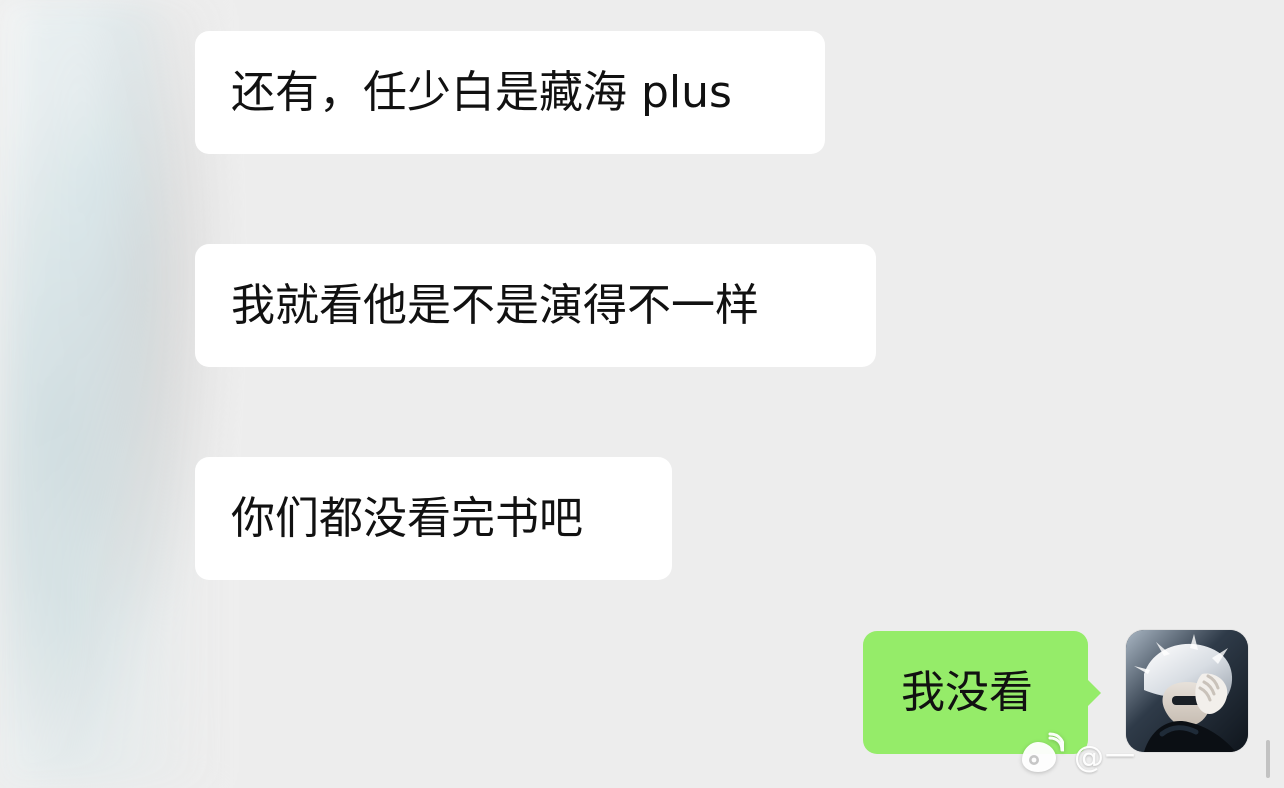  I want to click on weibo-icon, so click(1043, 752).